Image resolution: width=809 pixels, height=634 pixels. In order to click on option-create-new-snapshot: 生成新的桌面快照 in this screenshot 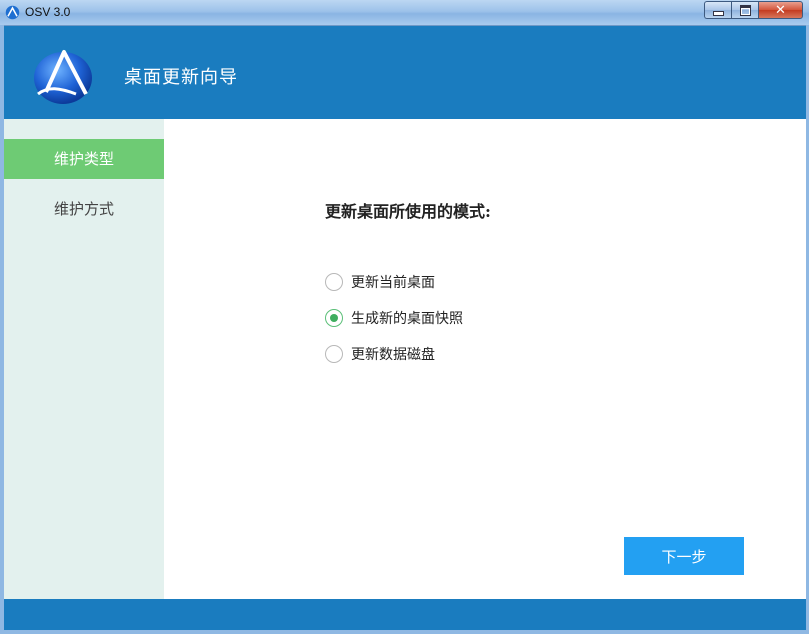, I will do `click(394, 318)`.